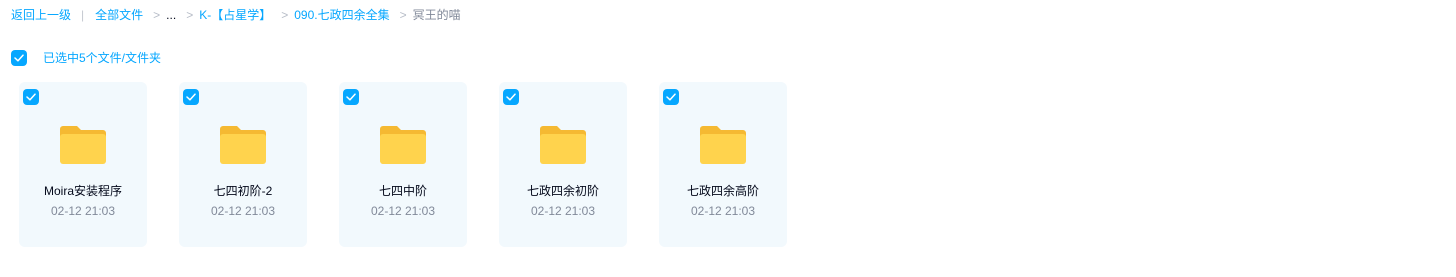 This screenshot has width=1456, height=277. I want to click on file-name: 七四中阶, so click(402, 191).